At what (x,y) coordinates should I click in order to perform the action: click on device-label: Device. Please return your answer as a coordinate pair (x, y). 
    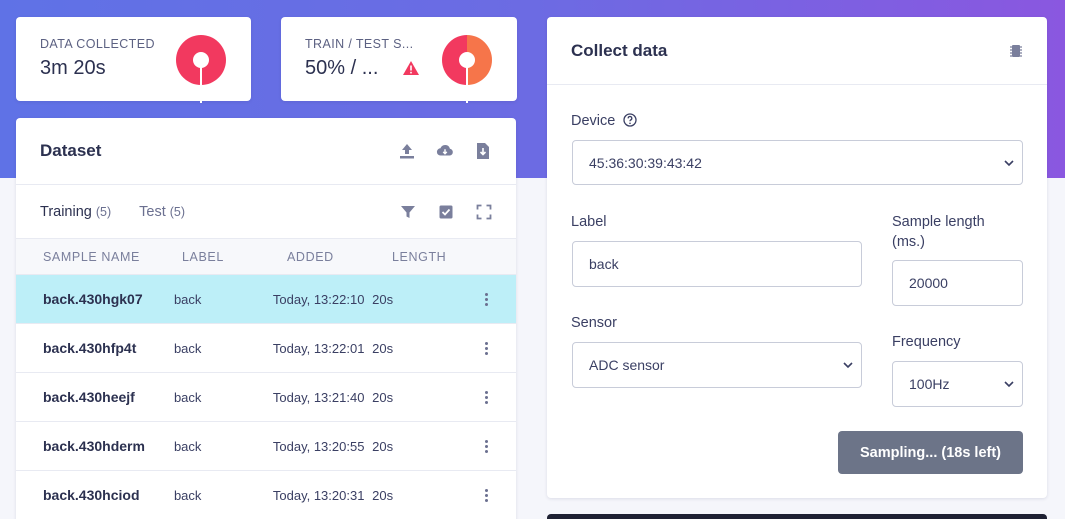
    Looking at the image, I should click on (604, 121).